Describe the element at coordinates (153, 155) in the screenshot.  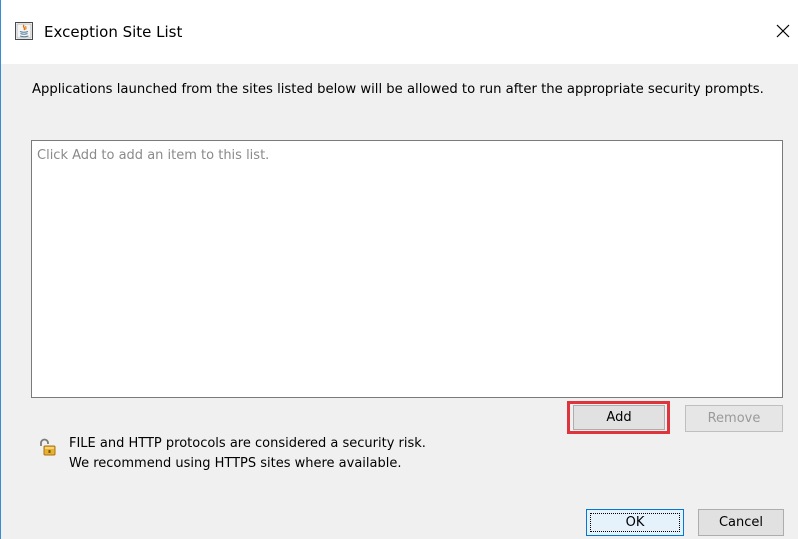
I see `site-list-placeholder: Click Add to add an item to this list.` at that location.